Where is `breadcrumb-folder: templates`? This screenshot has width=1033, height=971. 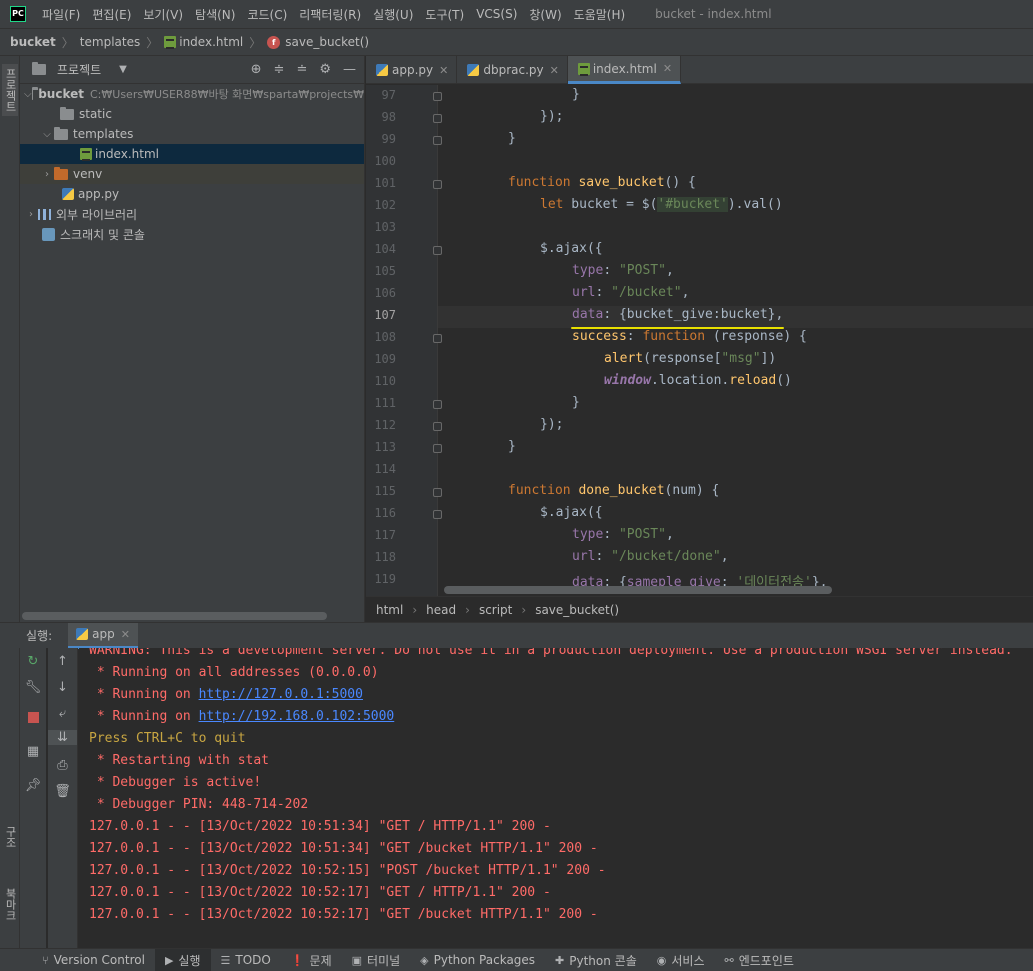 breadcrumb-folder: templates is located at coordinates (110, 42).